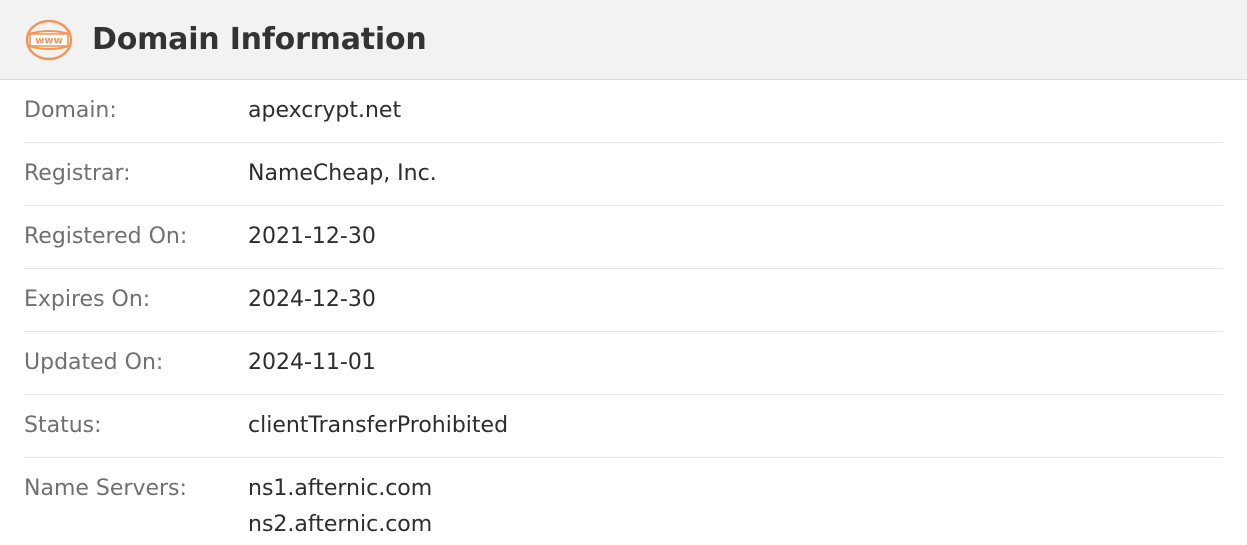 The height and width of the screenshot is (545, 1247). I want to click on domain-value: apexcrypt.net, so click(325, 110).